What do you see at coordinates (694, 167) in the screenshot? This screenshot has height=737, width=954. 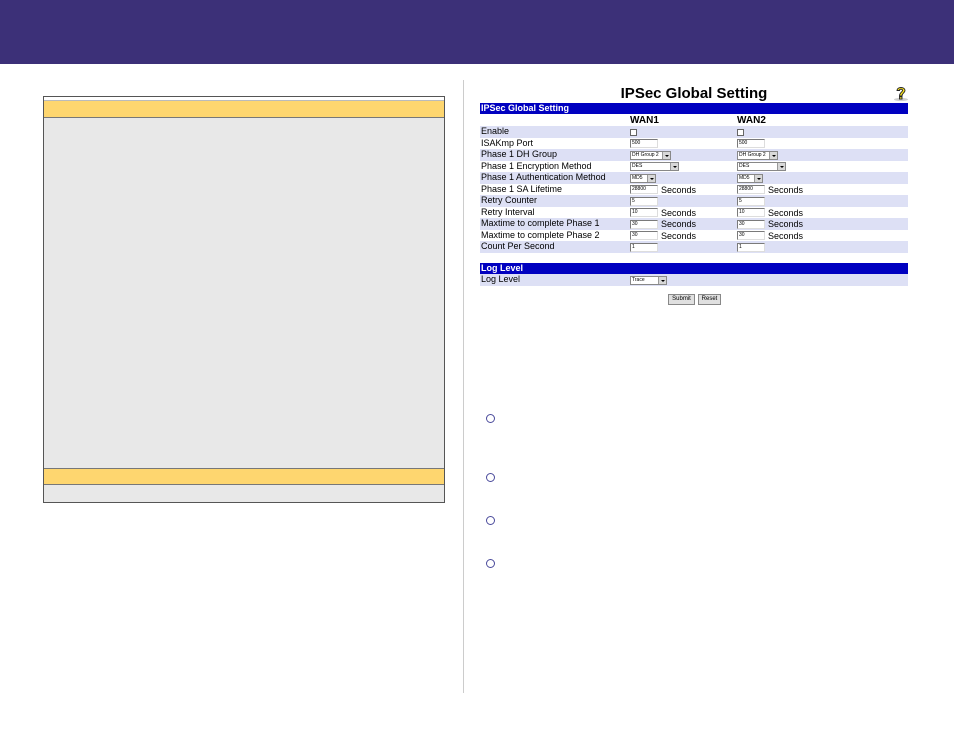 I see `row-phase1-encryption: Phase 1 Encryption Method DES DES` at bounding box center [694, 167].